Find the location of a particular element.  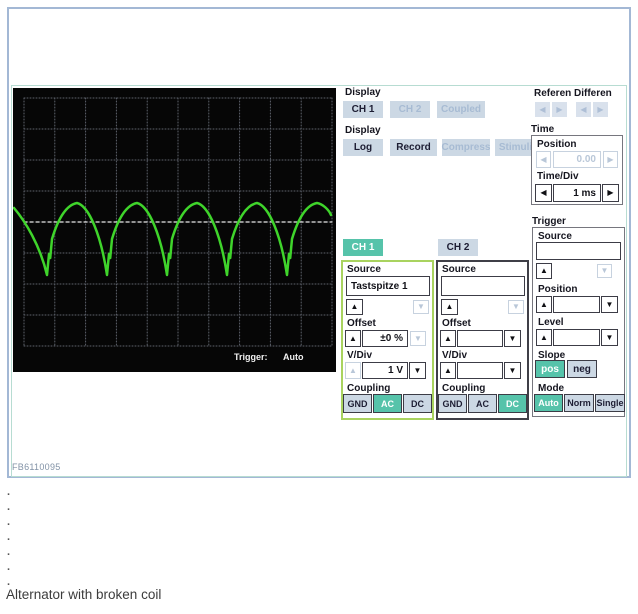

trigger-position-label: Position is located at coordinates (558, 289).